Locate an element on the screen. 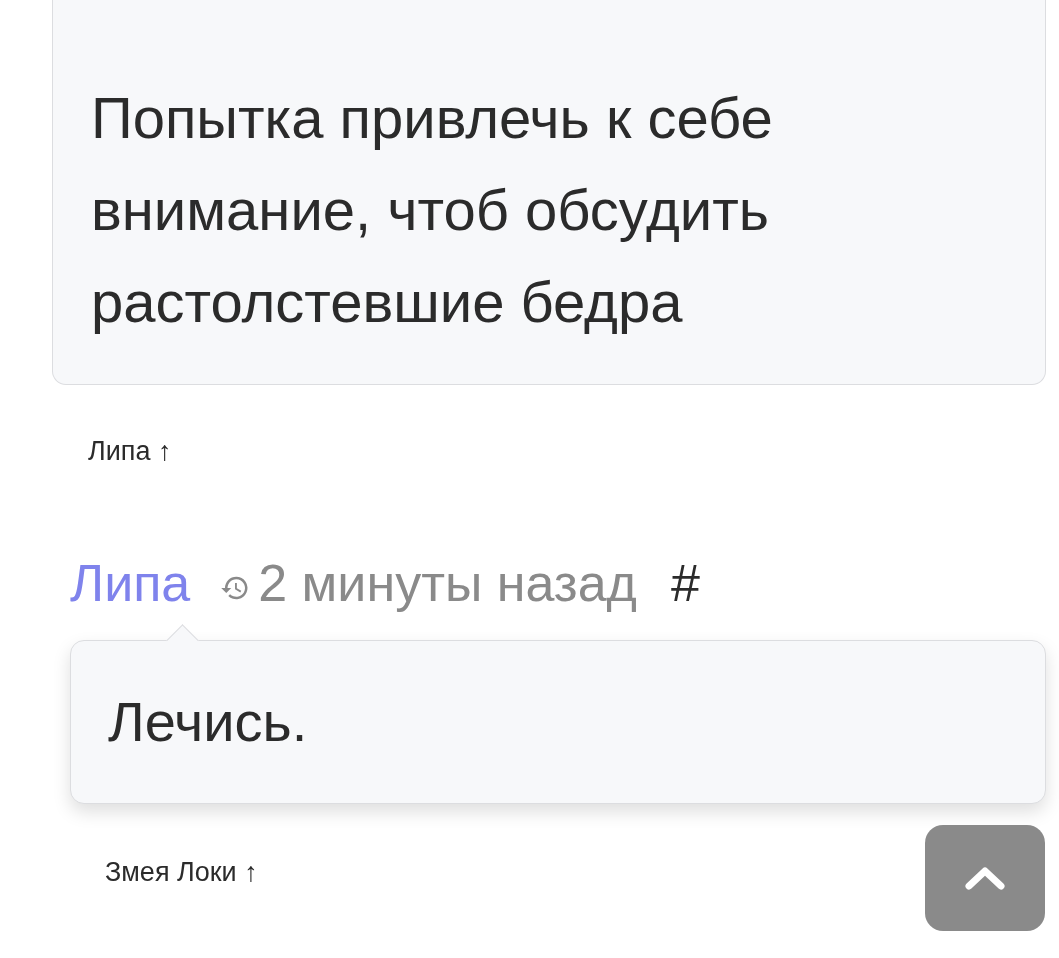 The height and width of the screenshot is (958, 1059). timestamp: 2 минуты назад is located at coordinates (447, 583).